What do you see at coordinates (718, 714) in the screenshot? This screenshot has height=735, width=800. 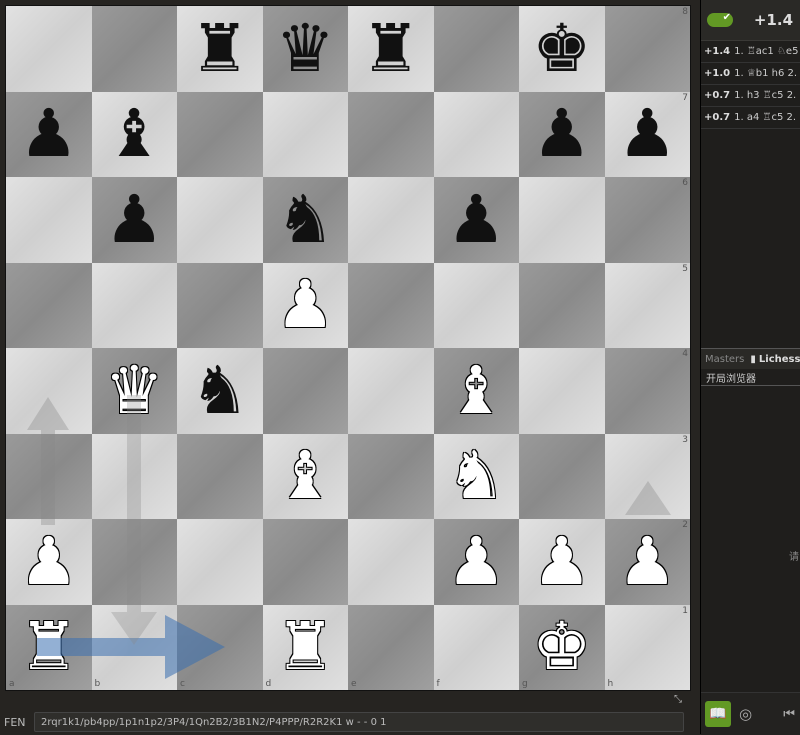 I see `opening-book-icon: 📖` at bounding box center [718, 714].